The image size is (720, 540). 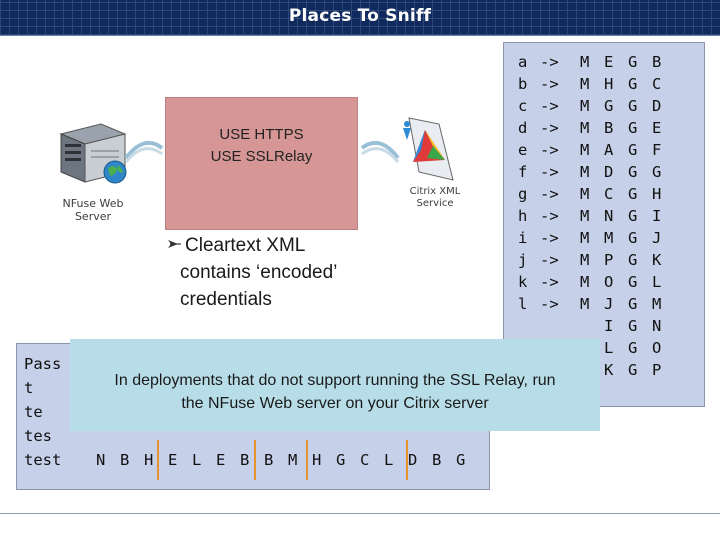 What do you see at coordinates (360, 18) in the screenshot?
I see `title-bar: Places To Sniff` at bounding box center [360, 18].